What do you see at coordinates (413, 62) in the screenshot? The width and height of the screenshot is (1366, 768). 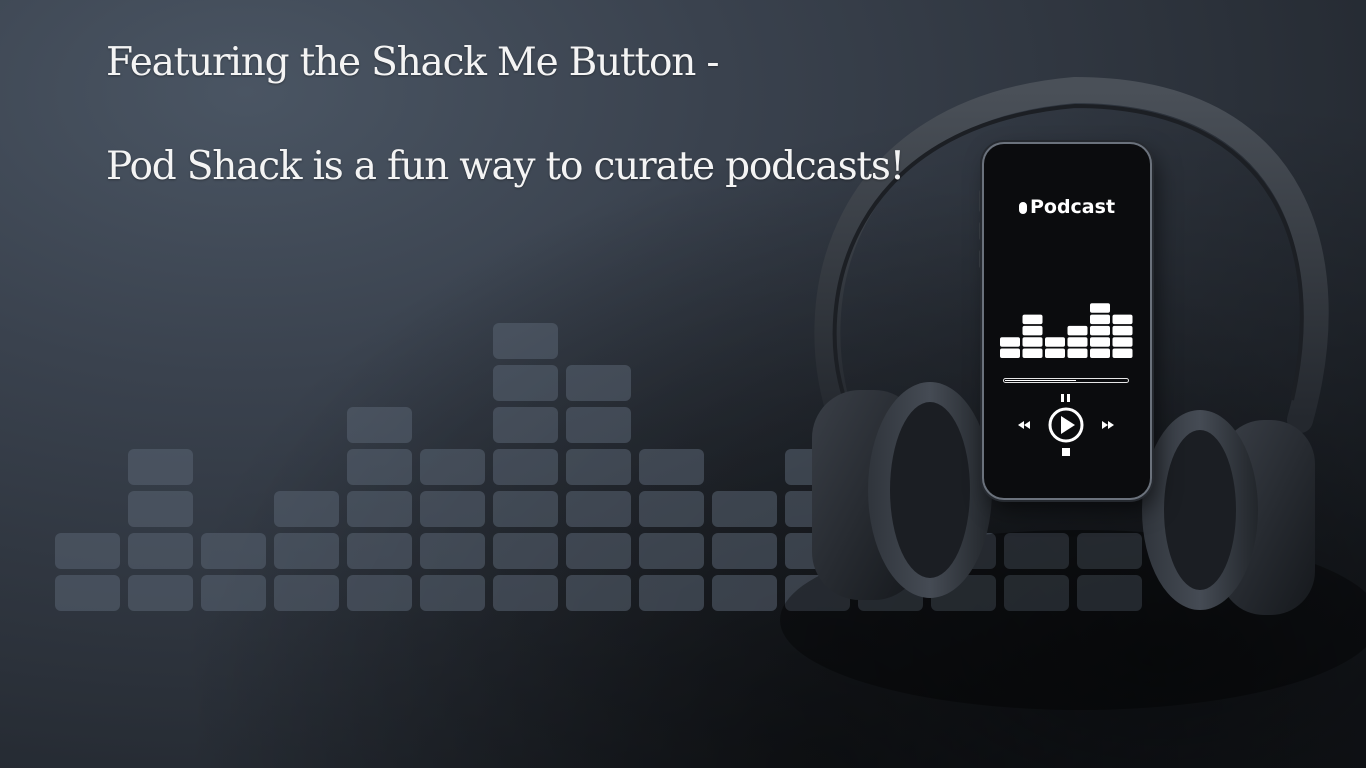 I see `headline-line-1: Featuring the Shack Me Button -` at bounding box center [413, 62].